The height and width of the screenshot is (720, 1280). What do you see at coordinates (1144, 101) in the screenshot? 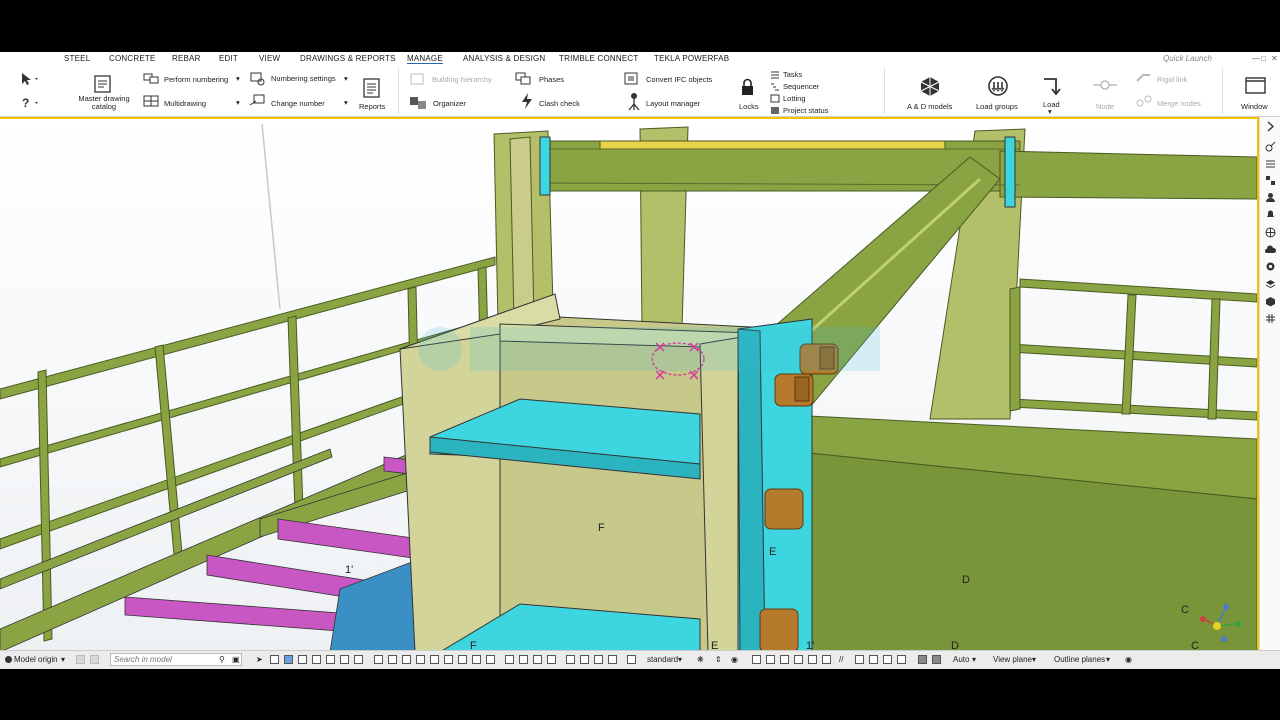
I see `merge-nodes-icon` at bounding box center [1144, 101].